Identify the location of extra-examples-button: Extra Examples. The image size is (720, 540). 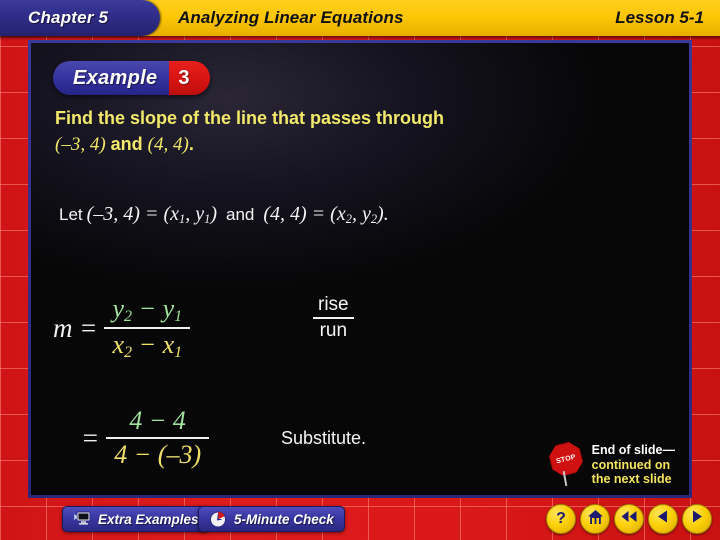
(136, 519).